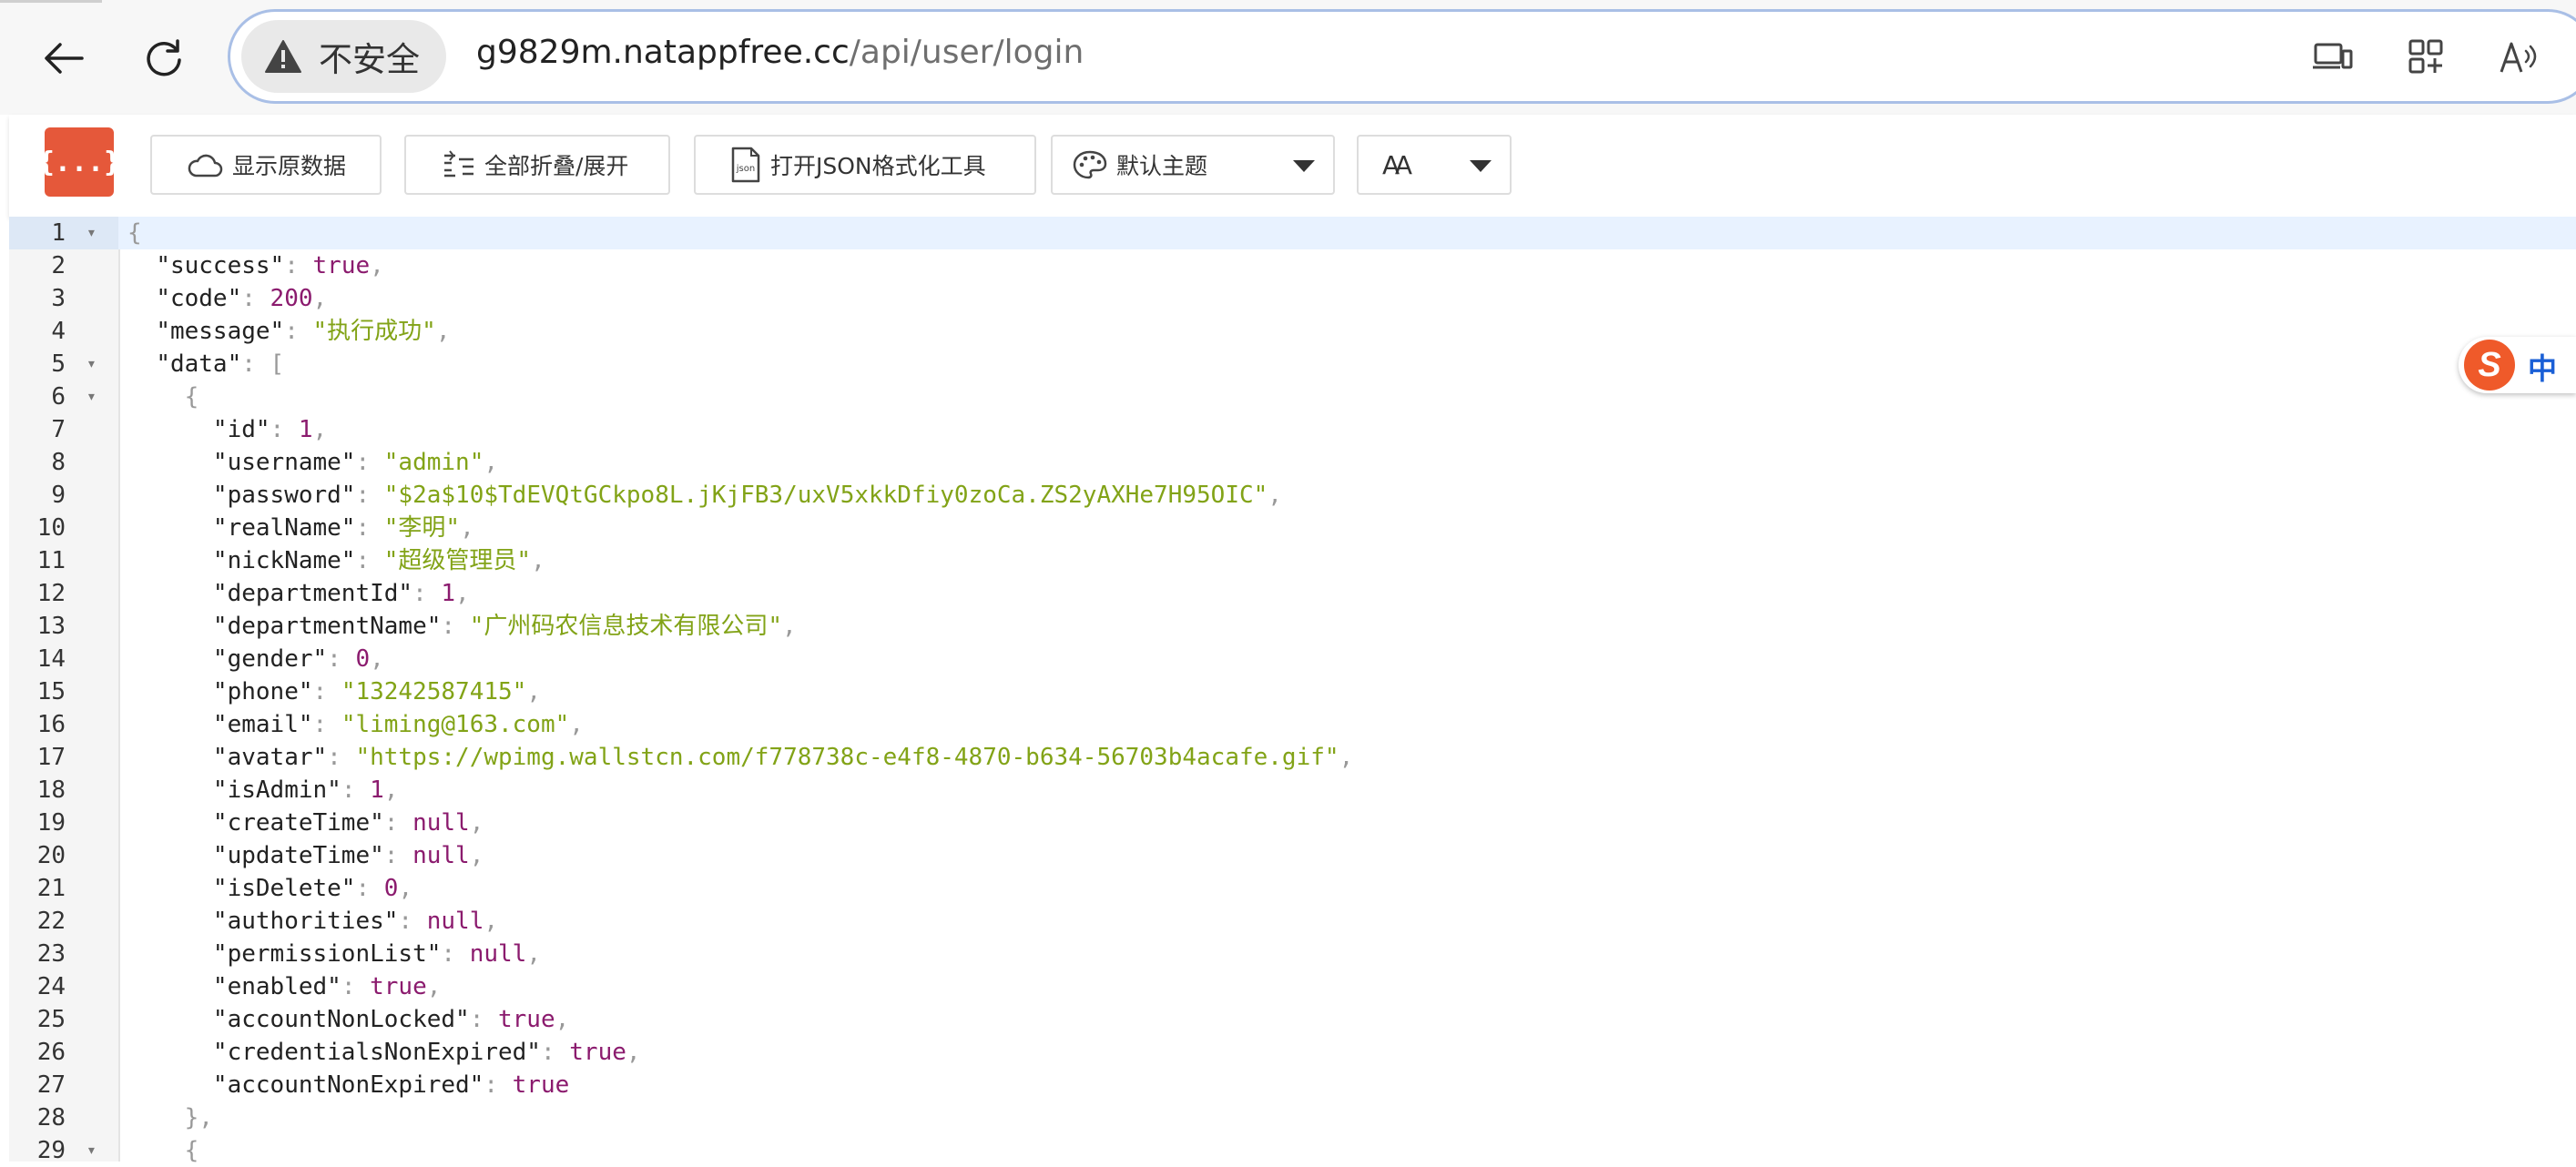  I want to click on apps-grid-icon, so click(2426, 56).